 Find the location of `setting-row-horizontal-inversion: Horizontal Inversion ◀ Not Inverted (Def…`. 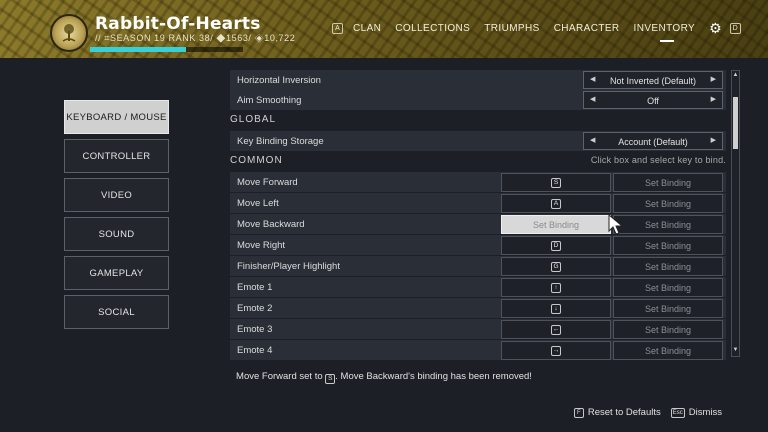

setting-row-horizontal-inversion: Horizontal Inversion ◀ Not Inverted (Def… is located at coordinates (478, 80).